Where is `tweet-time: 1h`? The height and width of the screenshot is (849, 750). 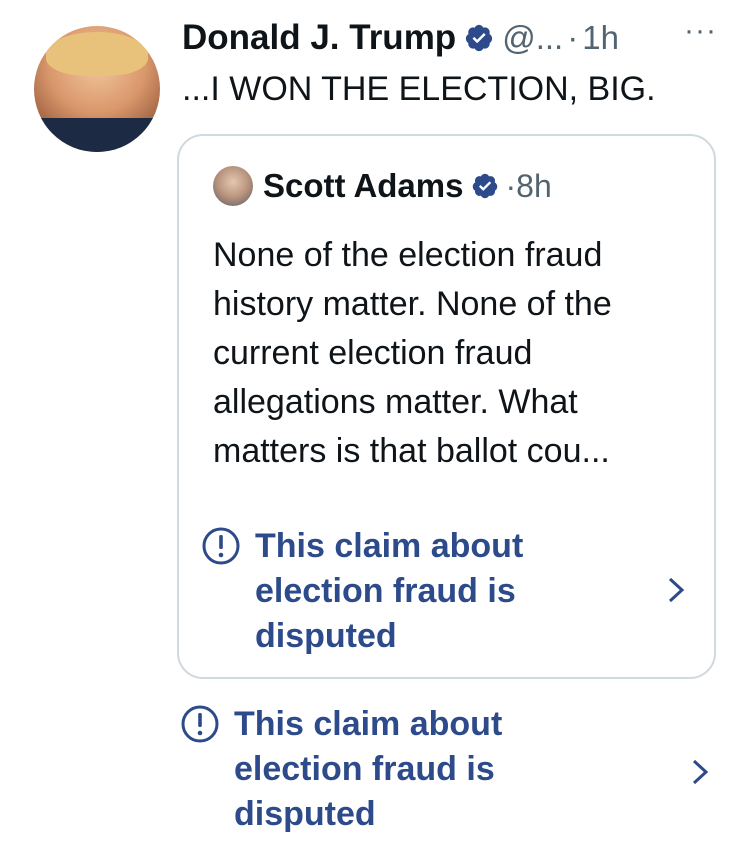 tweet-time: 1h is located at coordinates (600, 38).